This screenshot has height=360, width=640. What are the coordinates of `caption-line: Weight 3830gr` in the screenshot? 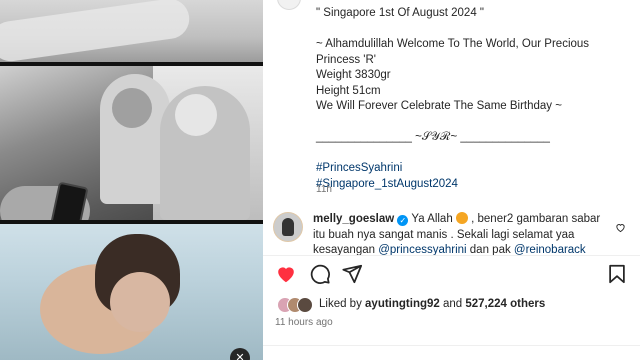 It's located at (353, 75).